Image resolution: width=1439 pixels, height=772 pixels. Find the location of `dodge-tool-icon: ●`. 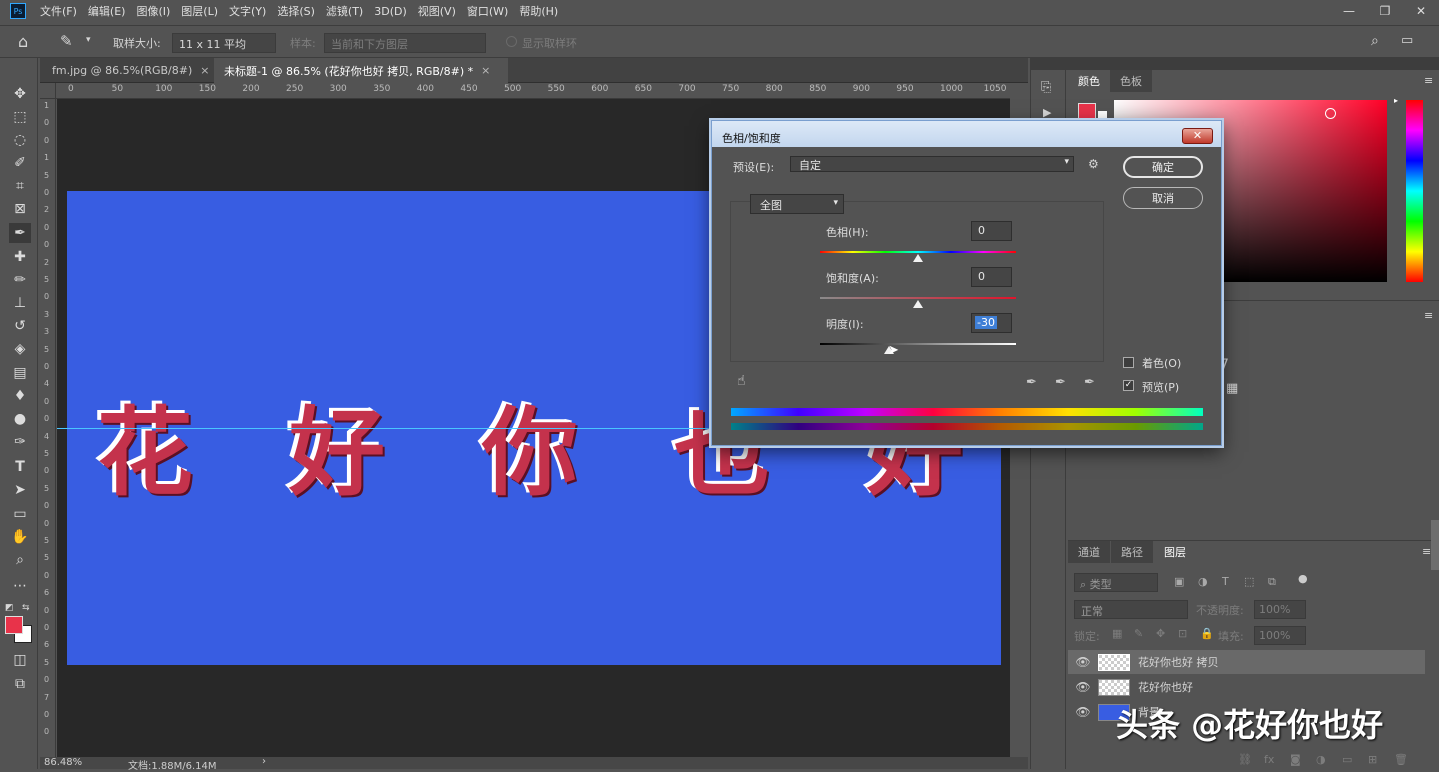

dodge-tool-icon: ● is located at coordinates (20, 419).